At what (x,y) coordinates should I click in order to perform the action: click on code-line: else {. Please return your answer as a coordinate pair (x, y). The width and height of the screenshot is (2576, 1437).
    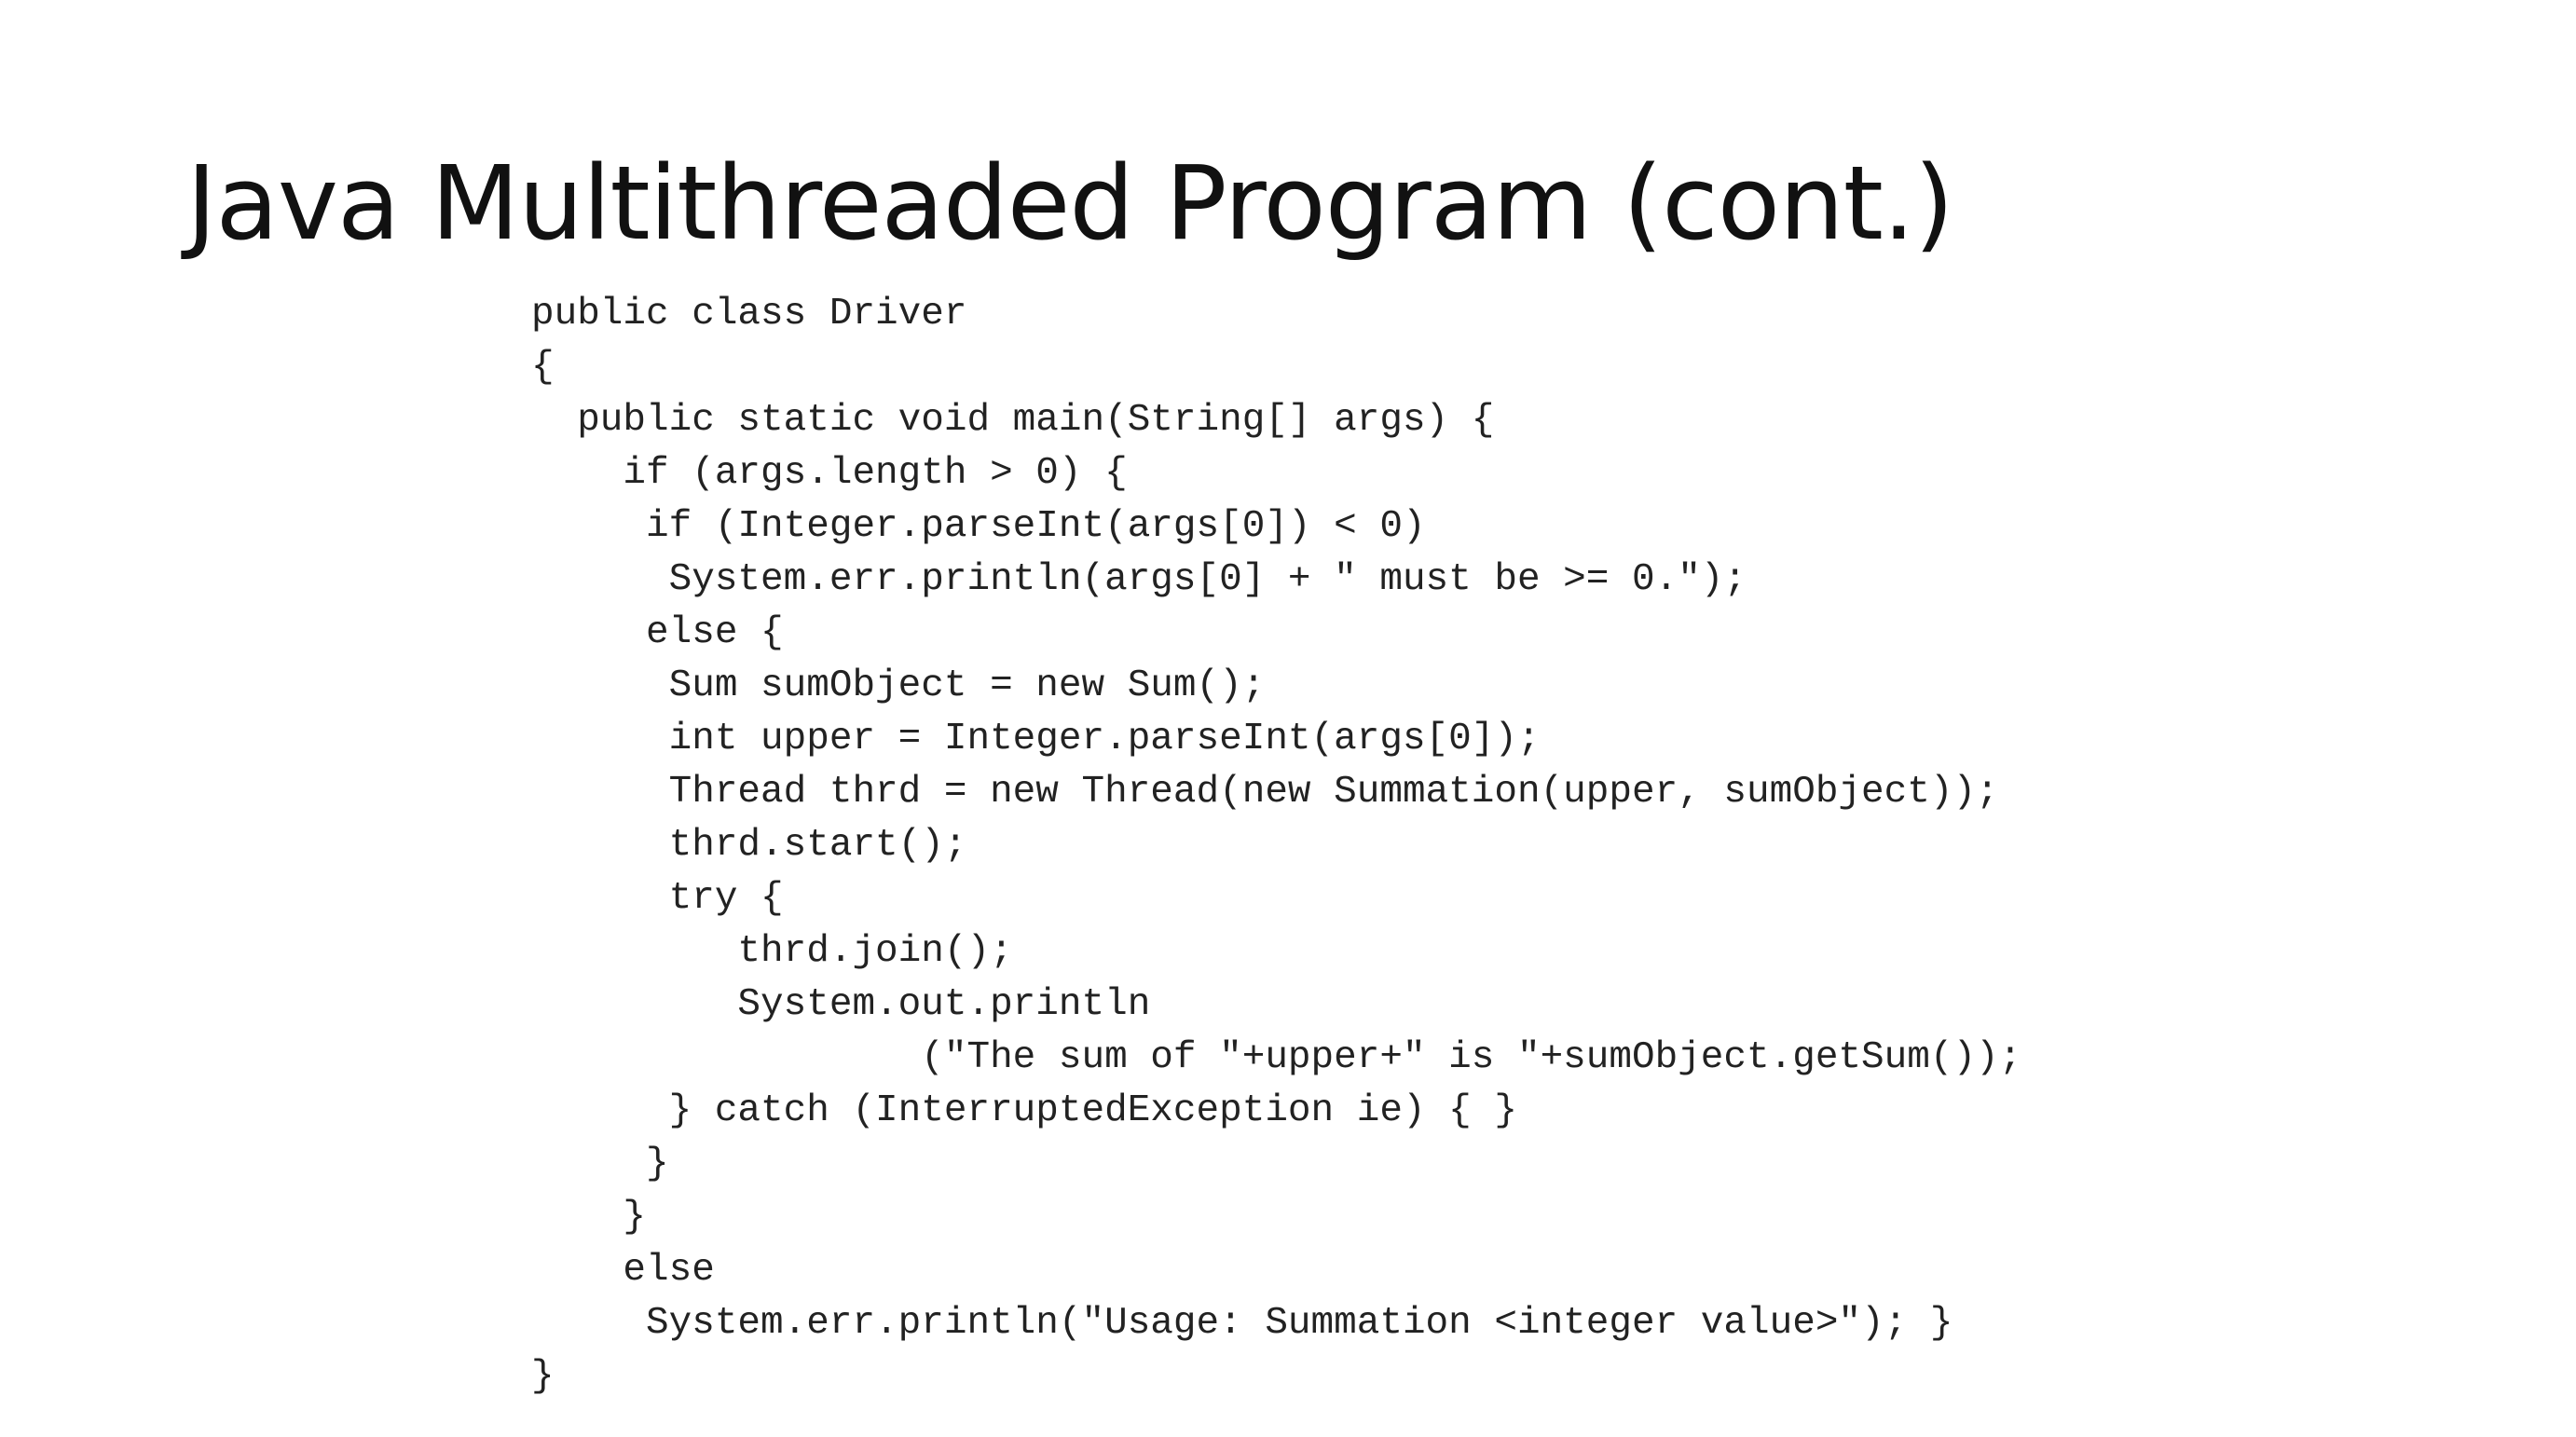
    Looking at the image, I should click on (657, 633).